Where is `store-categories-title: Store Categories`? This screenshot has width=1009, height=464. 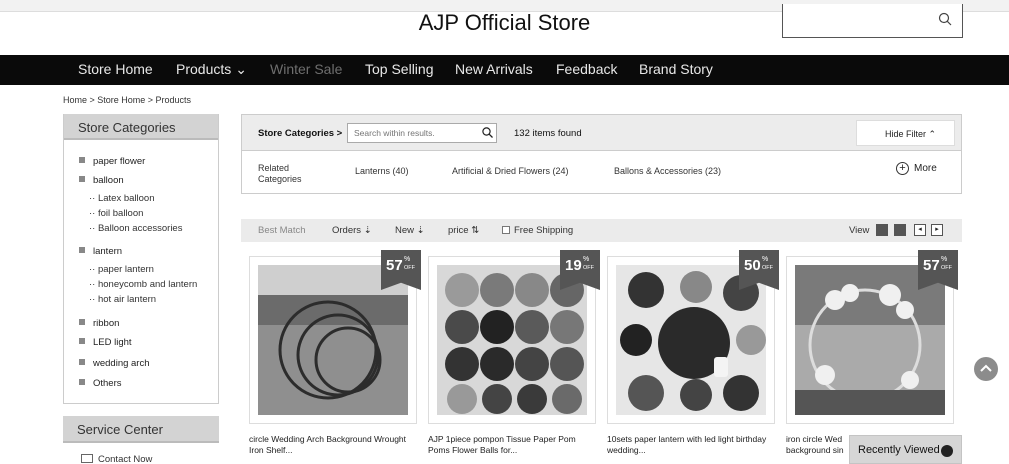 store-categories-title: Store Categories is located at coordinates (141, 127).